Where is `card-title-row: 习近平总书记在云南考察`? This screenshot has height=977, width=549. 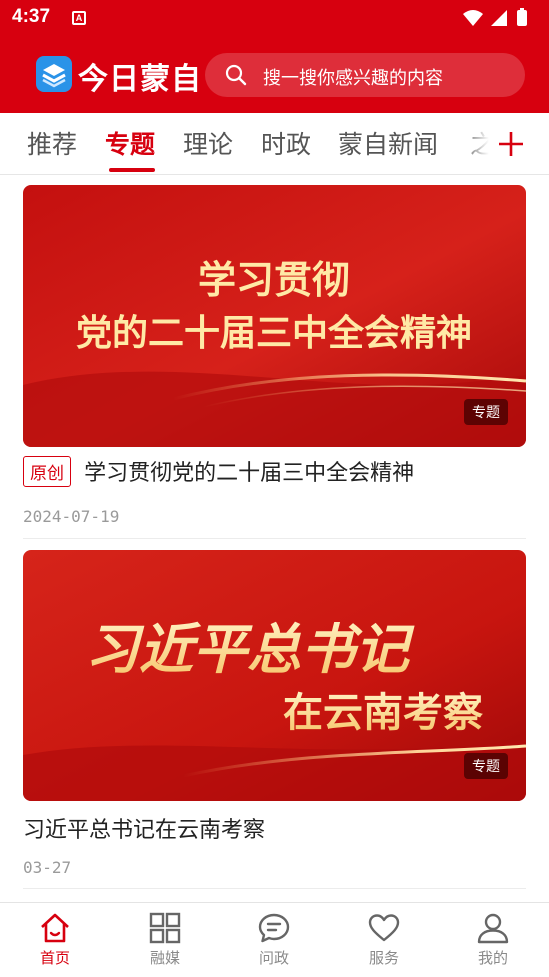 card-title-row: 习近平总书记在云南考察 is located at coordinates (144, 828).